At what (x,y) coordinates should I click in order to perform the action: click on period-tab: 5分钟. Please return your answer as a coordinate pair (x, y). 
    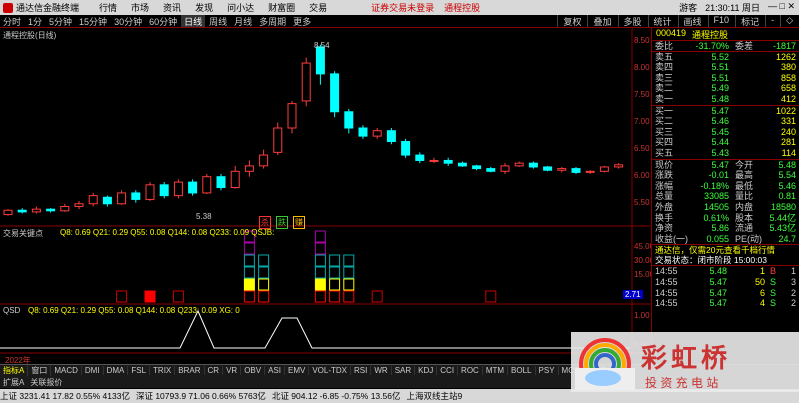
    Looking at the image, I should click on (60, 21).